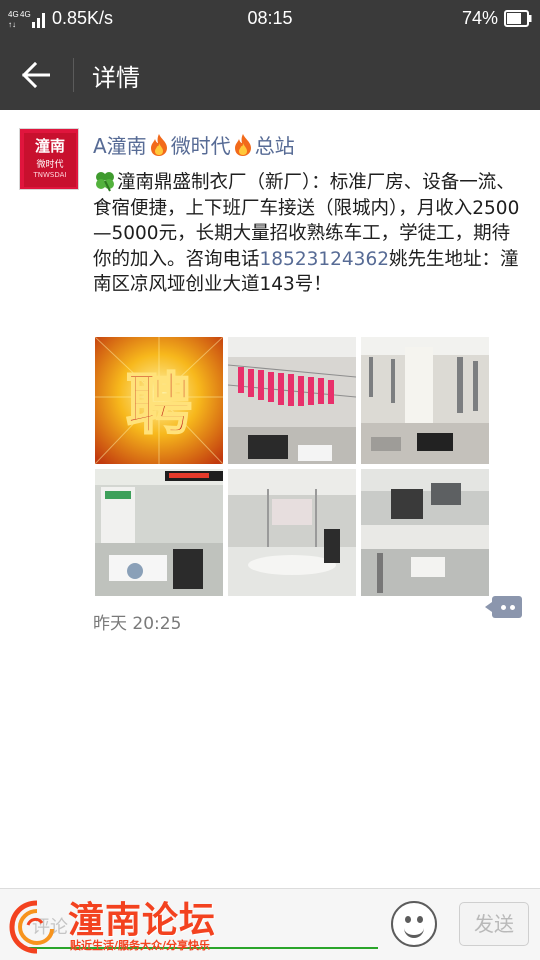 The height and width of the screenshot is (960, 540). I want to click on author-name: A潼南 微时代 总站, so click(194, 144).